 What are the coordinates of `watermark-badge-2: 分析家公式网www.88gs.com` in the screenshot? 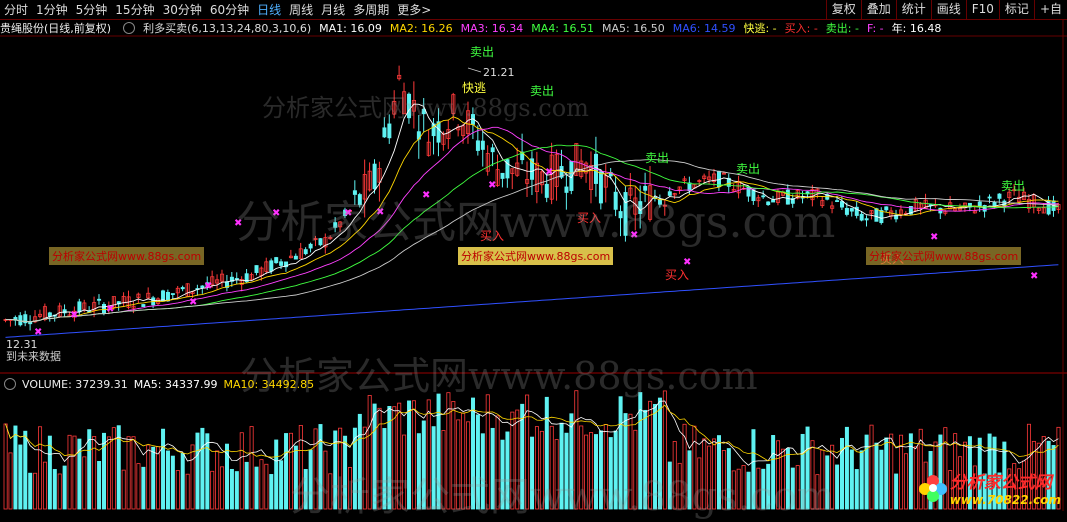 It's located at (536, 256).